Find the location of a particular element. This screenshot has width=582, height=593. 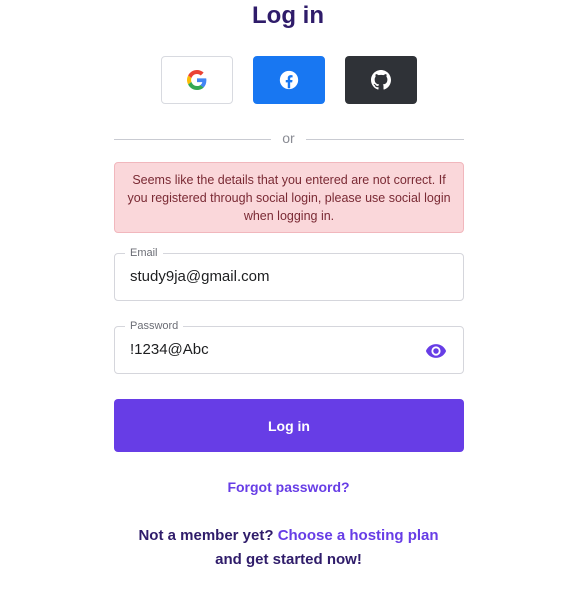

github-icon is located at coordinates (381, 80).